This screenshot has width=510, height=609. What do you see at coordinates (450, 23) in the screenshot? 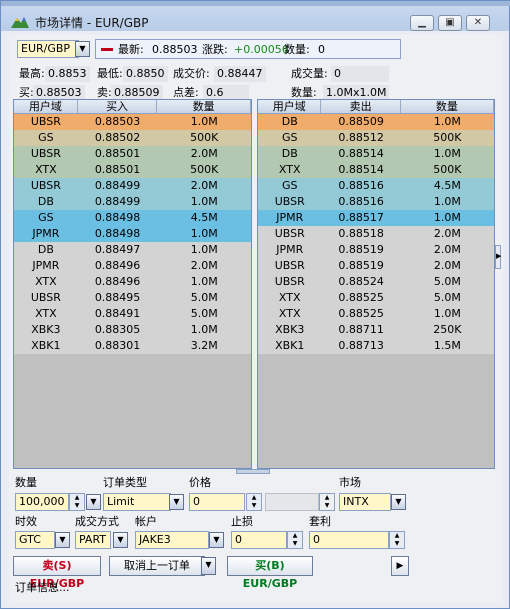
I see `maximize-button: ▣` at bounding box center [450, 23].